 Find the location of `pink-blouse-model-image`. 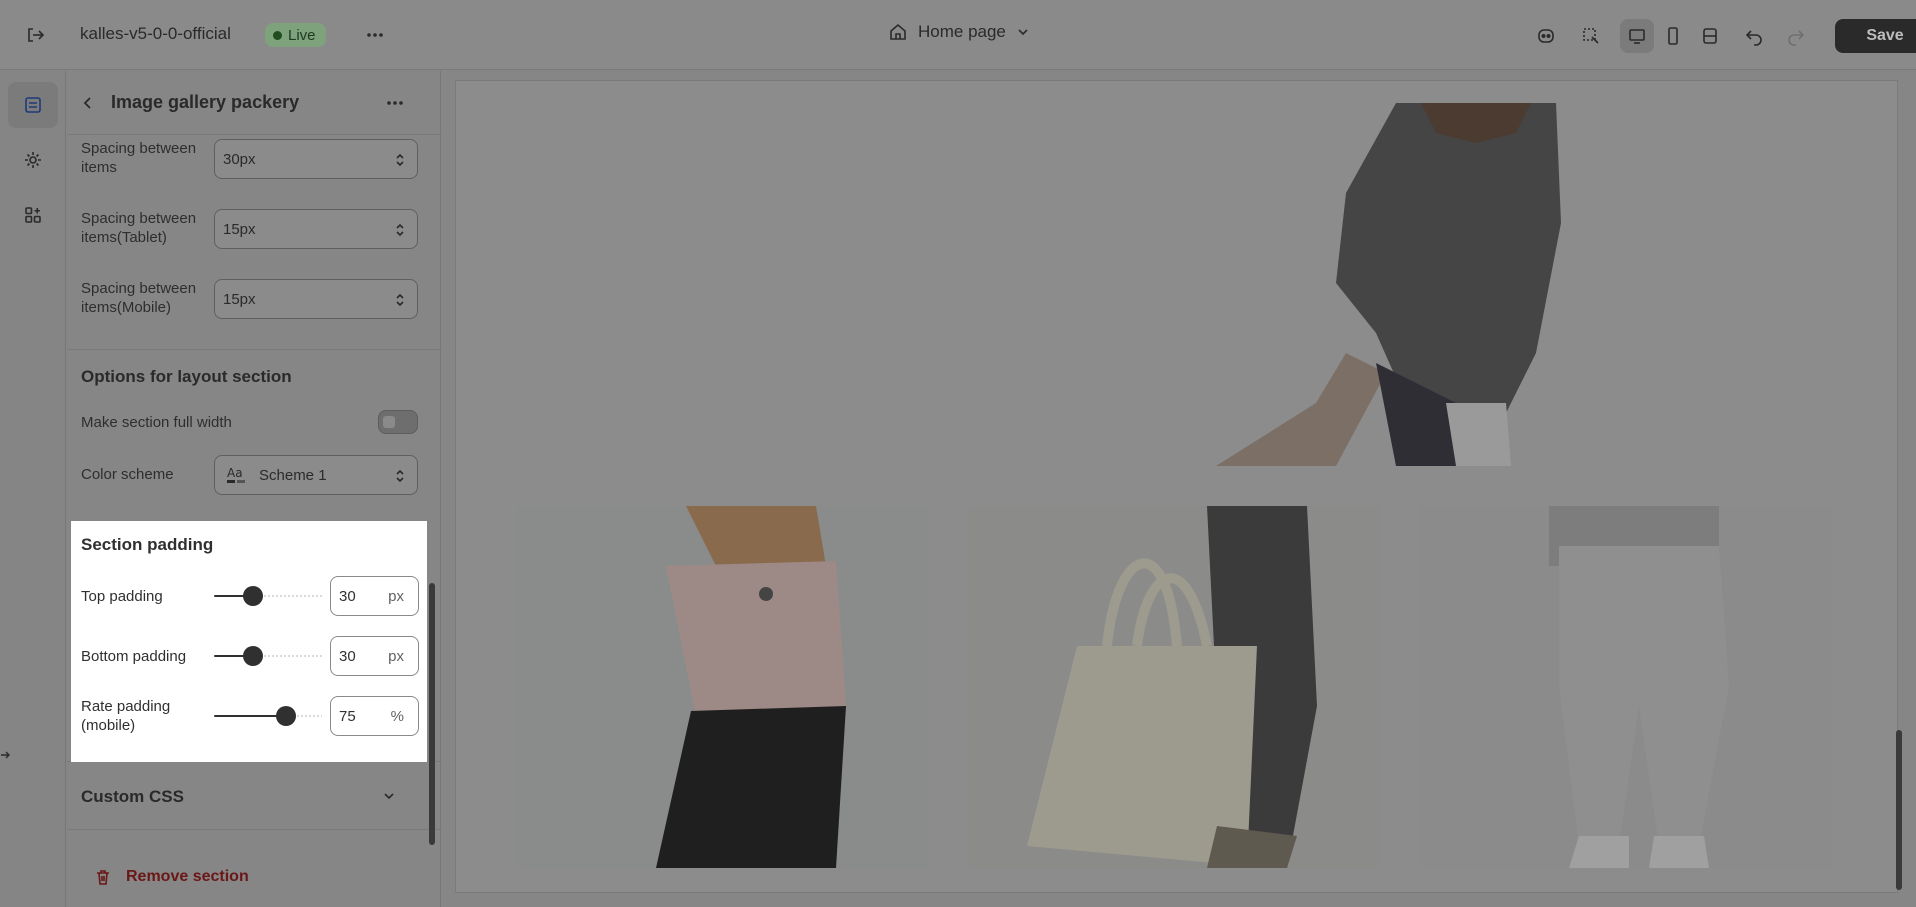

pink-blouse-model-image is located at coordinates (722, 687).